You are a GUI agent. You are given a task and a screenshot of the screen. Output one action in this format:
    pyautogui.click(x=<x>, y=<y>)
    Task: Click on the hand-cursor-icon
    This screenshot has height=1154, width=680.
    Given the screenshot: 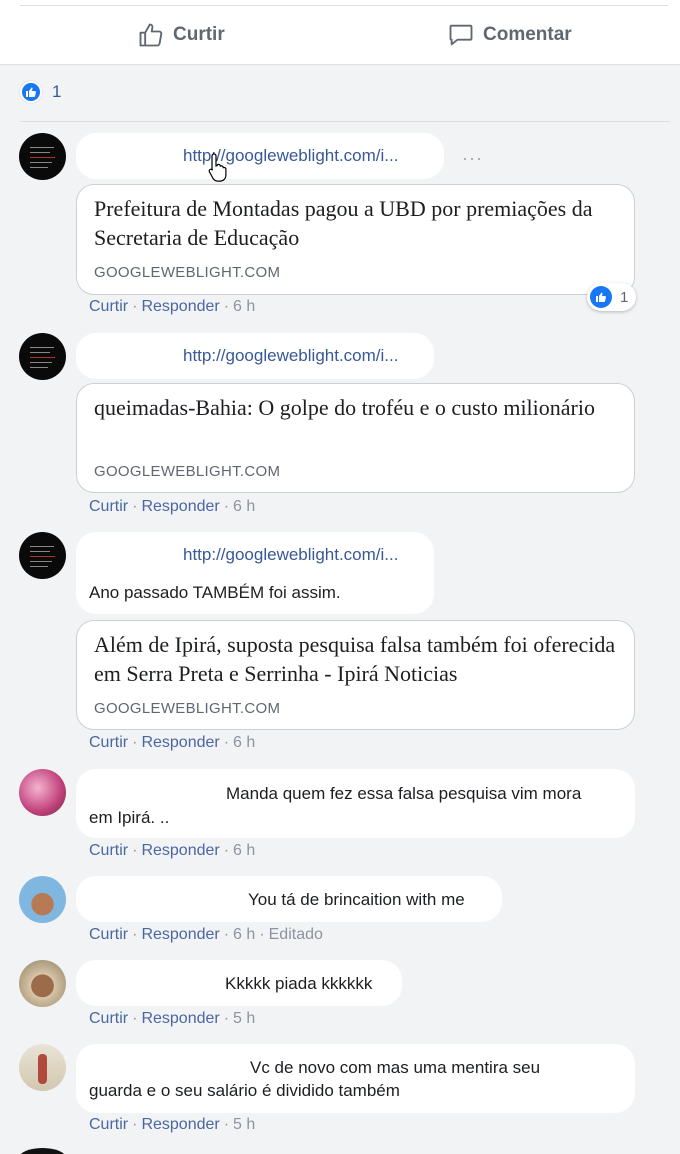 What is the action you would take?
    pyautogui.click(x=217, y=167)
    